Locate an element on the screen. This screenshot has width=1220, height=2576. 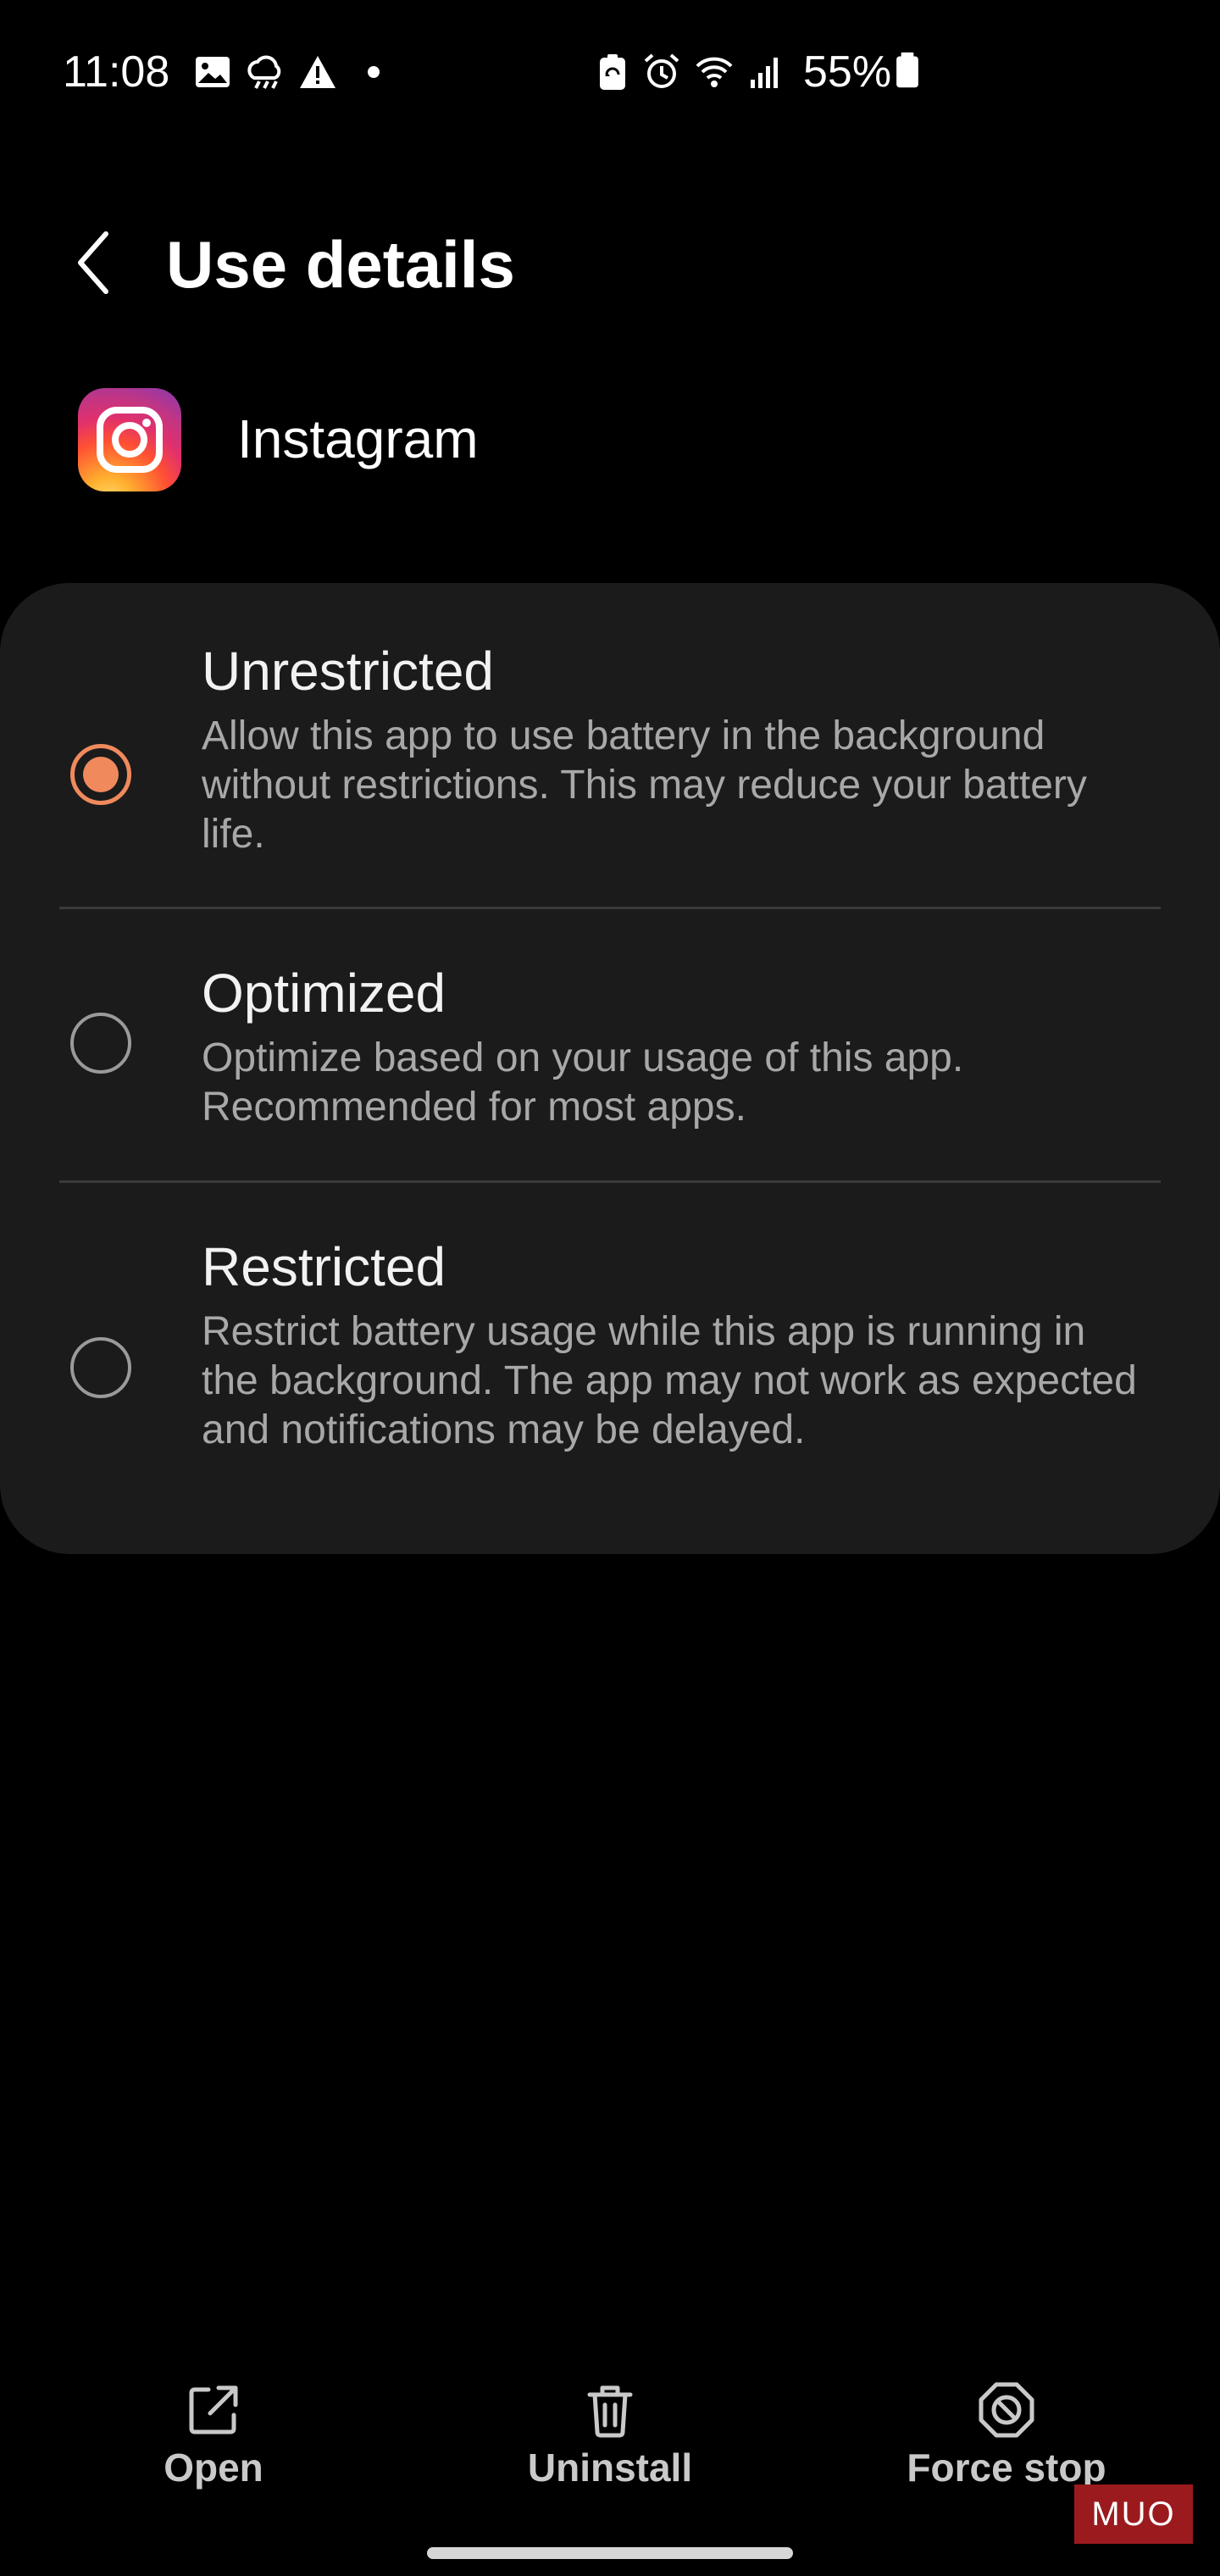
bottom-action-bar: Open Uninstall Force stop is located at coordinates (610, 2432).